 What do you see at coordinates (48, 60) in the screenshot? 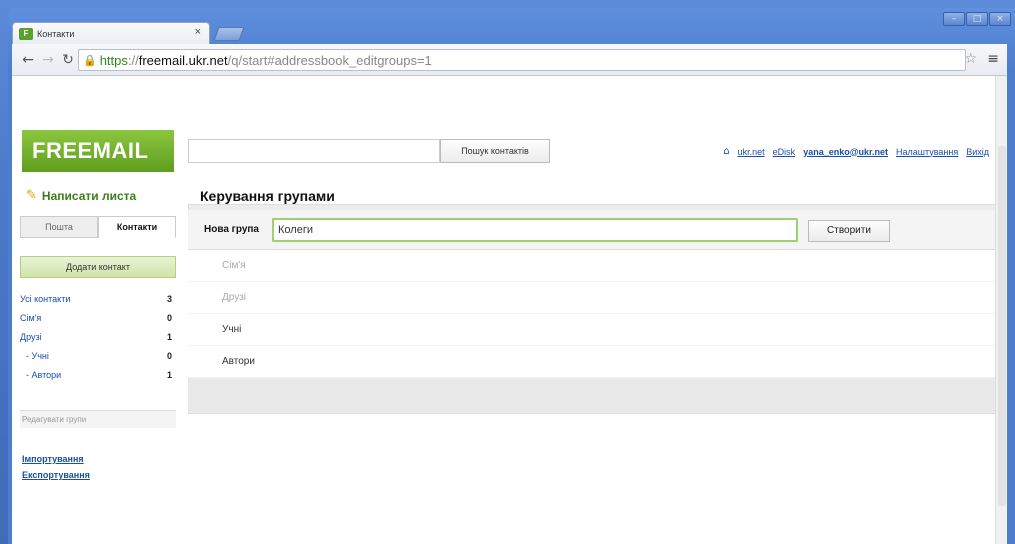
I see `forward-arrow-icon: →` at bounding box center [48, 60].